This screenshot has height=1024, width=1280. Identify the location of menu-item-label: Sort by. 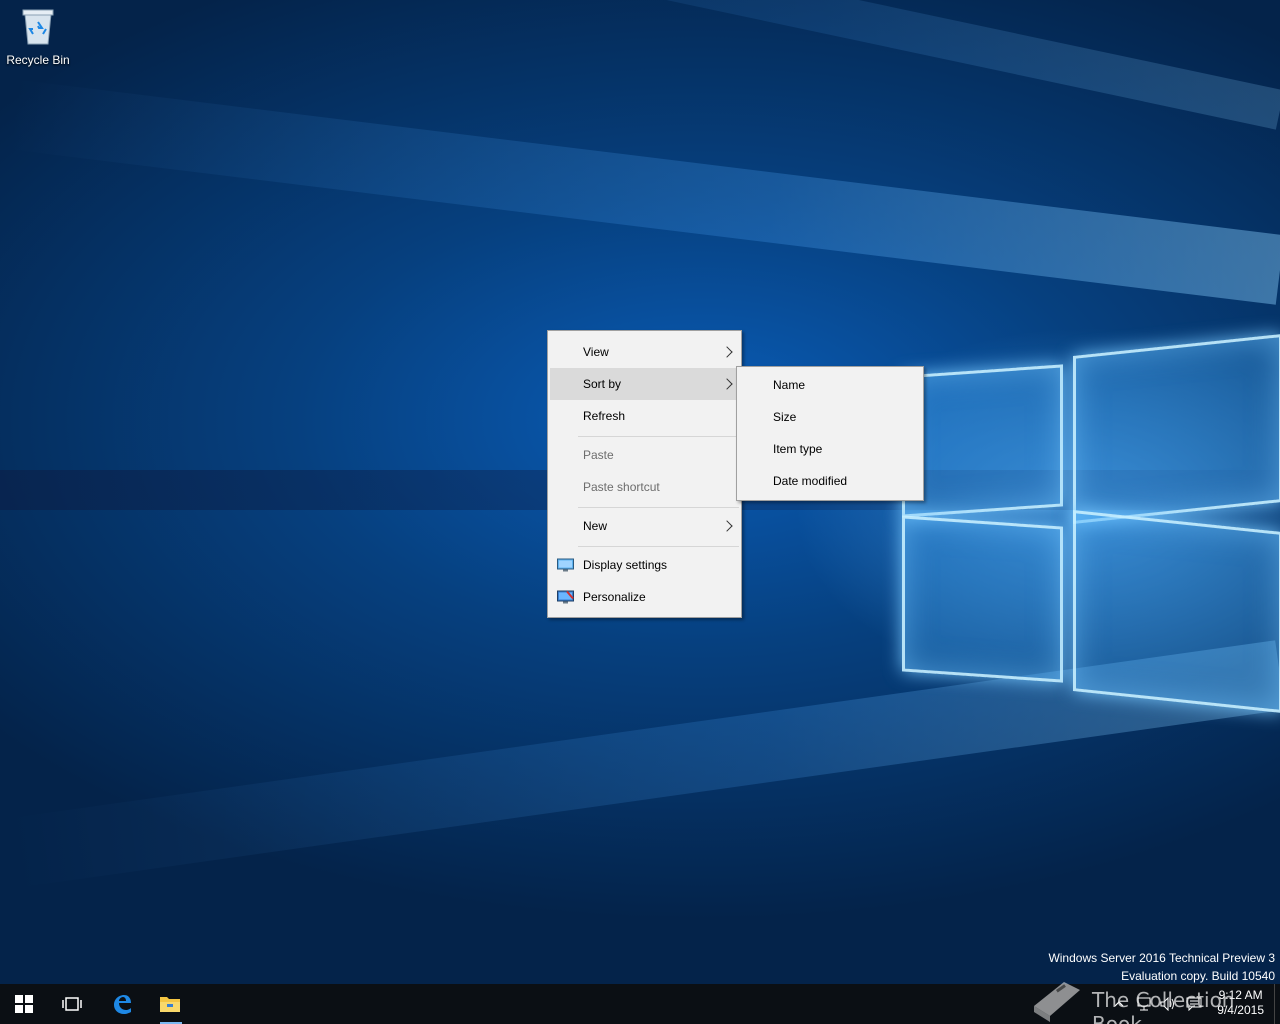
(602, 384).